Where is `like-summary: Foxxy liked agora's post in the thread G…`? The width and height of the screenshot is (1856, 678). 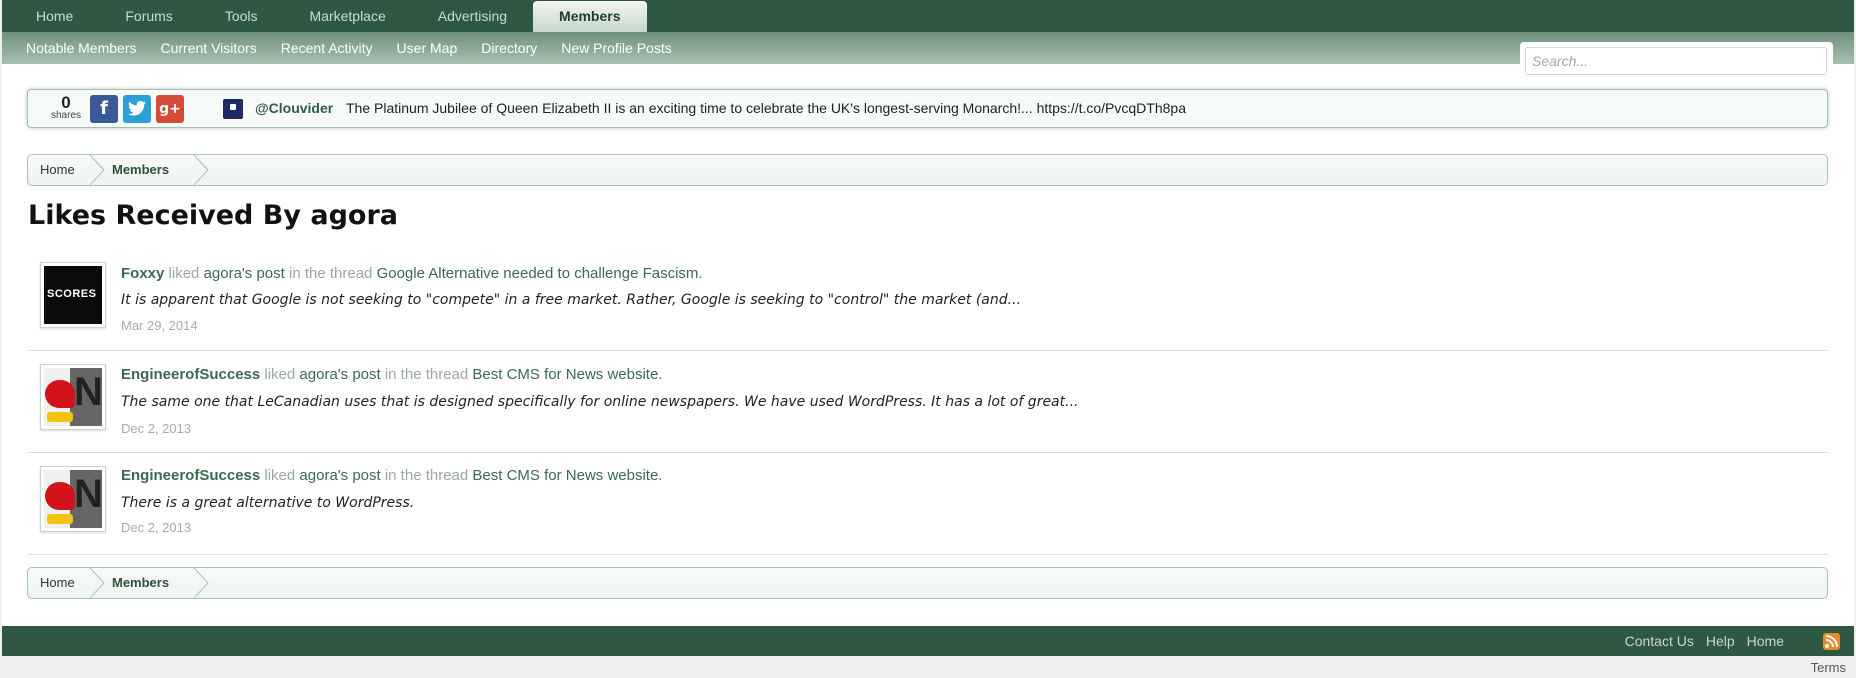
like-summary: Foxxy liked agora's post in the thread G… is located at coordinates (412, 273).